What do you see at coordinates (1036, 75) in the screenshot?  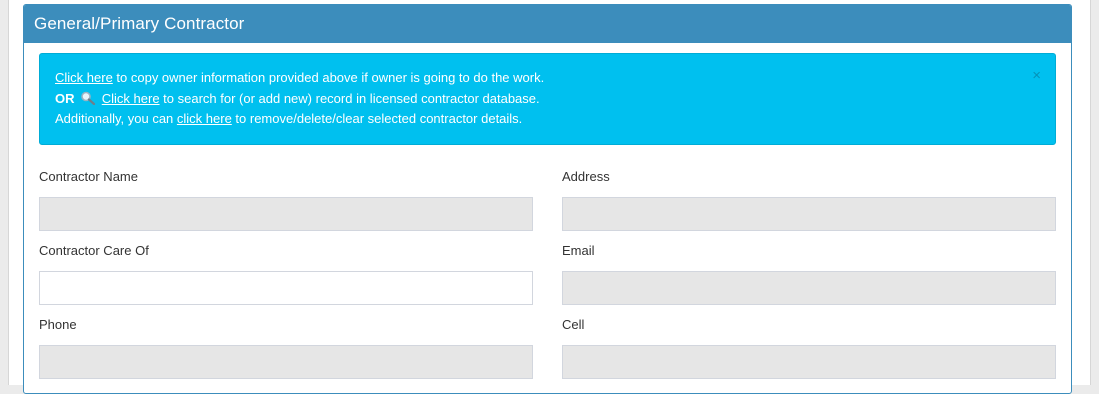 I see `close-icon: ×` at bounding box center [1036, 75].